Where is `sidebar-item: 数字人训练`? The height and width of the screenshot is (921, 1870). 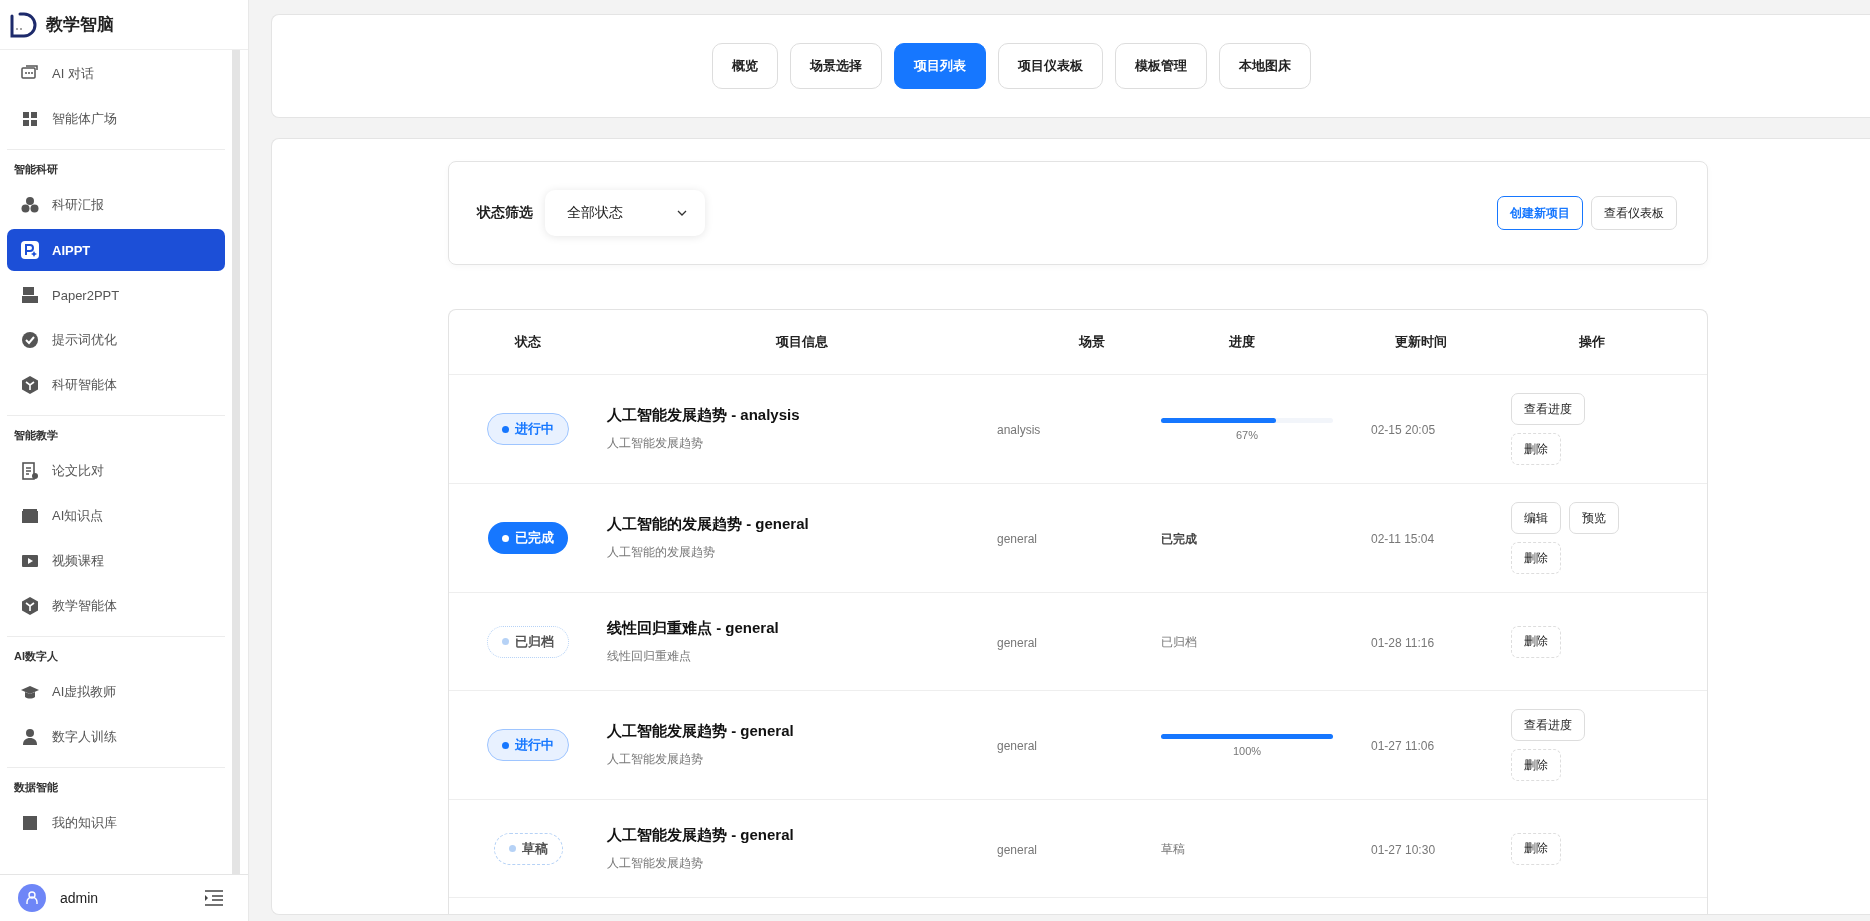
sidebar-item: 数字人训练 is located at coordinates (116, 737).